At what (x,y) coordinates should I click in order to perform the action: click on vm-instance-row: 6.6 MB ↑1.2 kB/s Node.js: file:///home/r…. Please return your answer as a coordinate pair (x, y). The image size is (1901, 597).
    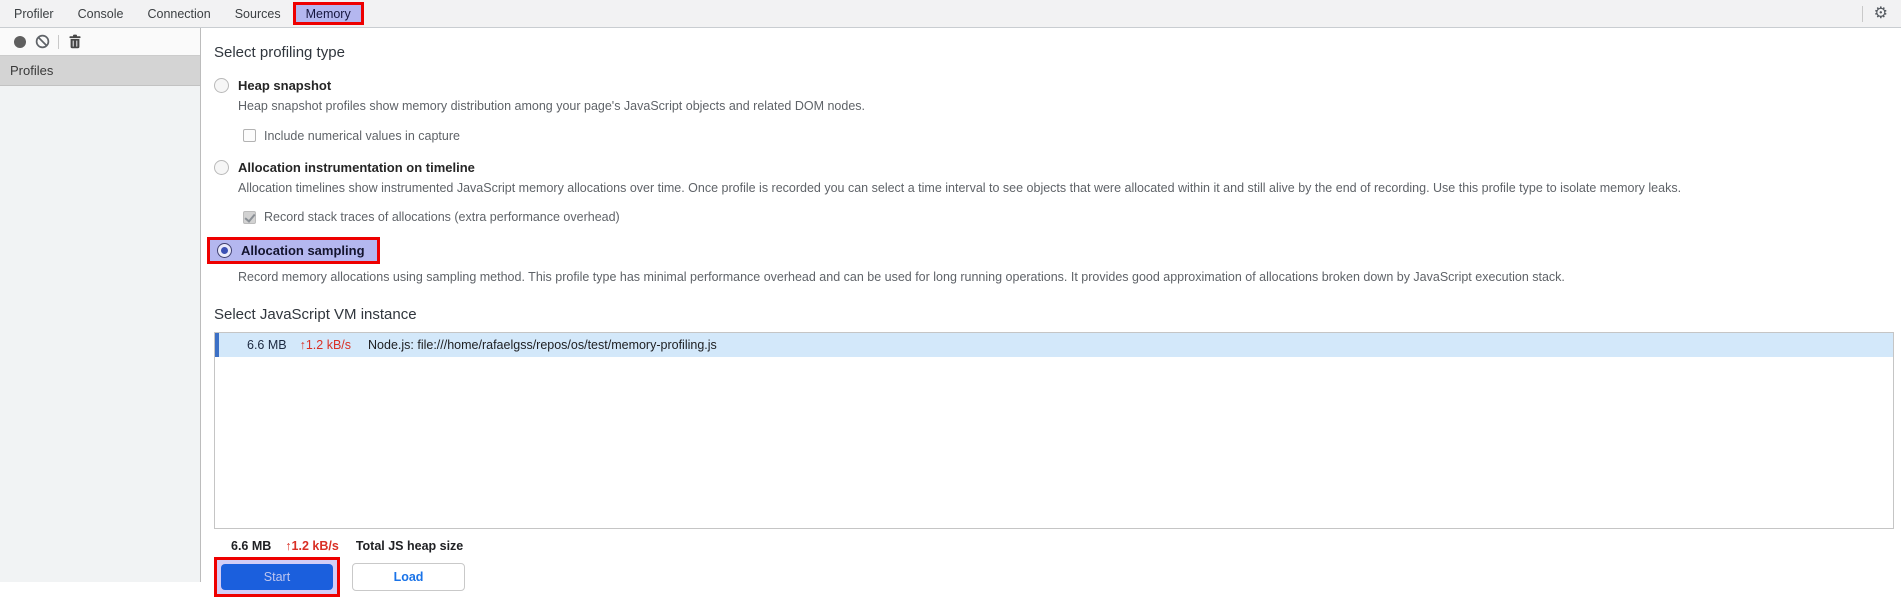
    Looking at the image, I should click on (1054, 344).